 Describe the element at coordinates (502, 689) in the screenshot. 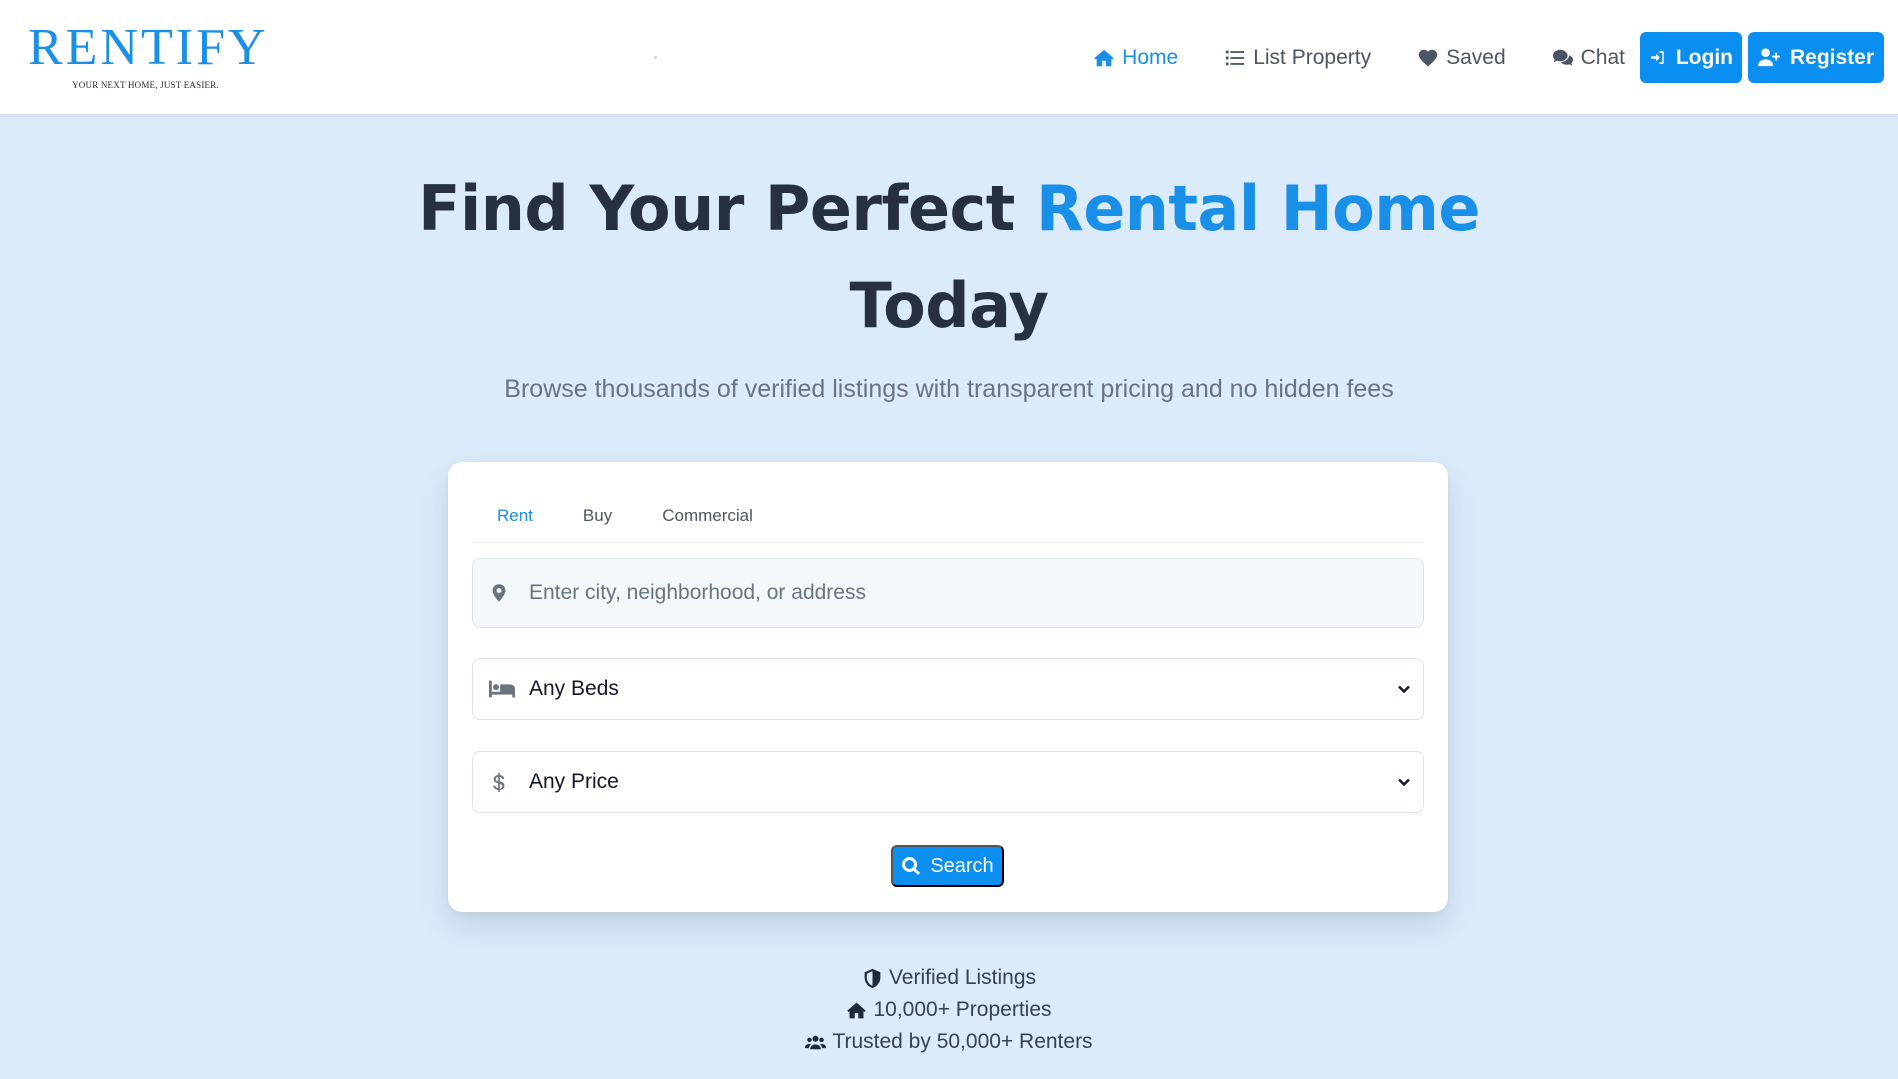

I see `bed-icon` at that location.